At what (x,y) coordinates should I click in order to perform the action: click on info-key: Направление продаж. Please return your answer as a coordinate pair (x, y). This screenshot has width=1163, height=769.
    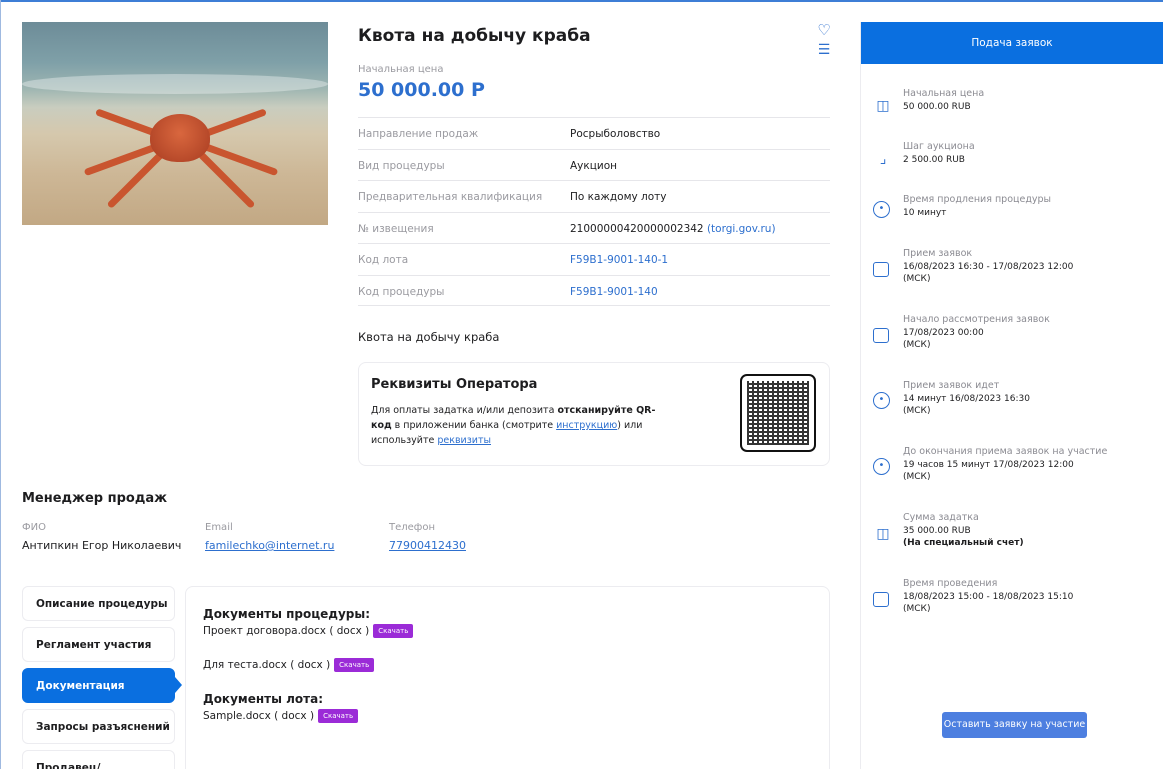
    Looking at the image, I should click on (418, 134).